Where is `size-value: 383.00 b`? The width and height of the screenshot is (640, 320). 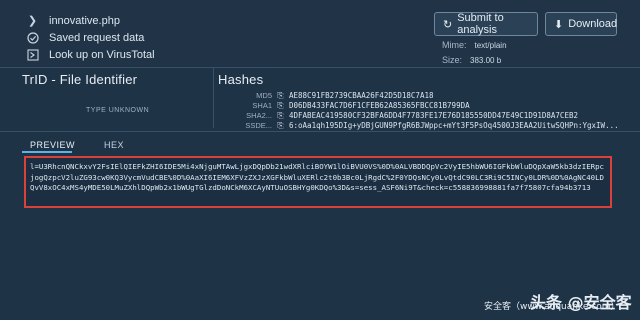 size-value: 383.00 b is located at coordinates (486, 60).